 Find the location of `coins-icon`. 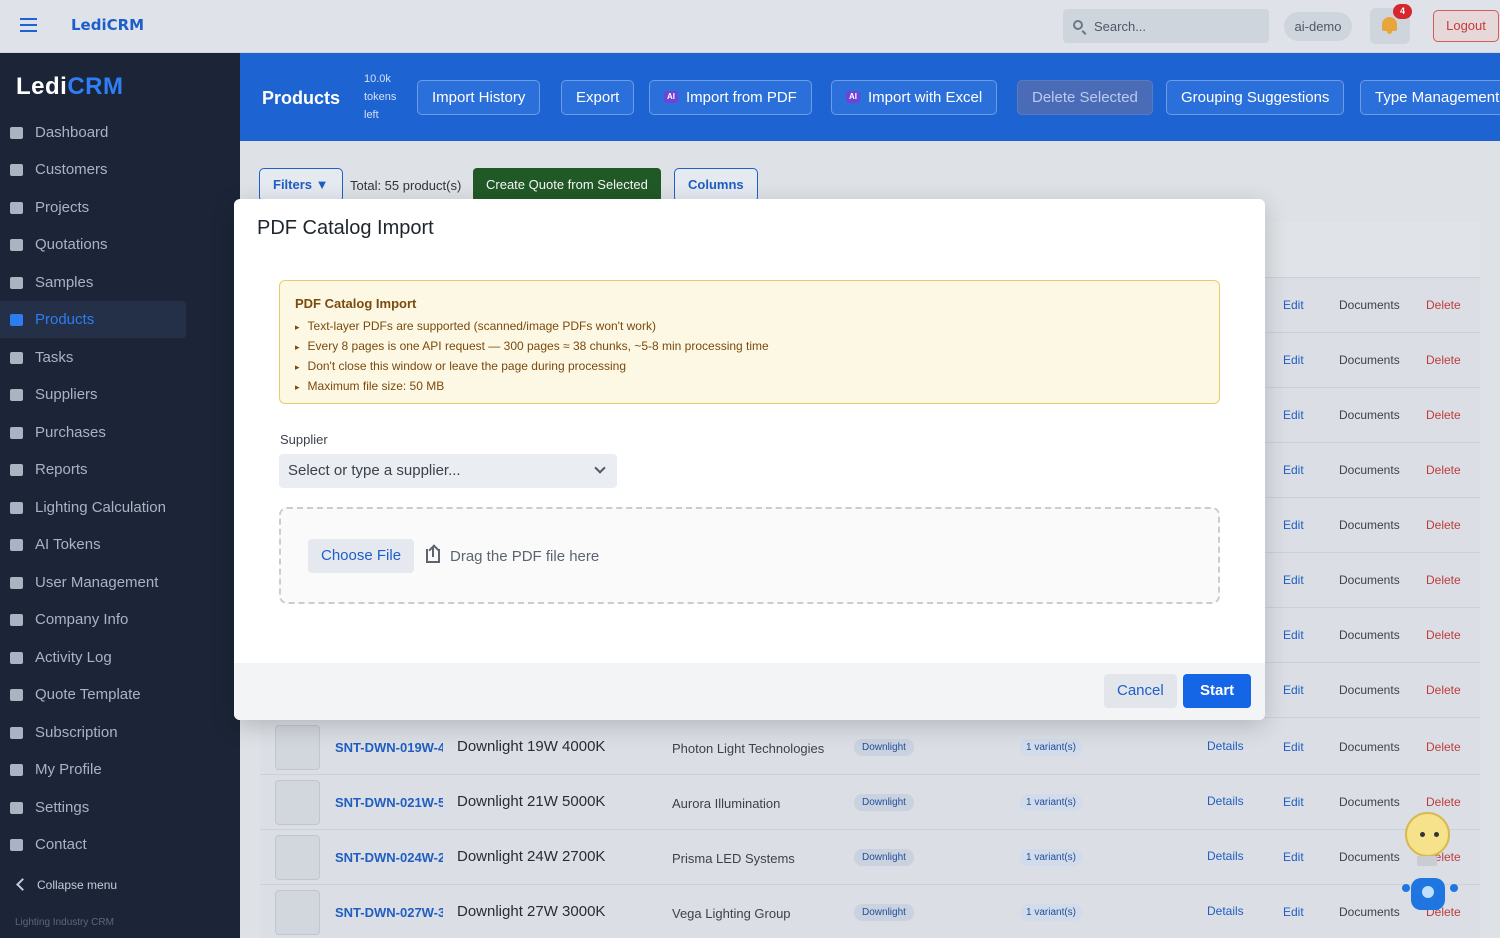

coins-icon is located at coordinates (16, 544).